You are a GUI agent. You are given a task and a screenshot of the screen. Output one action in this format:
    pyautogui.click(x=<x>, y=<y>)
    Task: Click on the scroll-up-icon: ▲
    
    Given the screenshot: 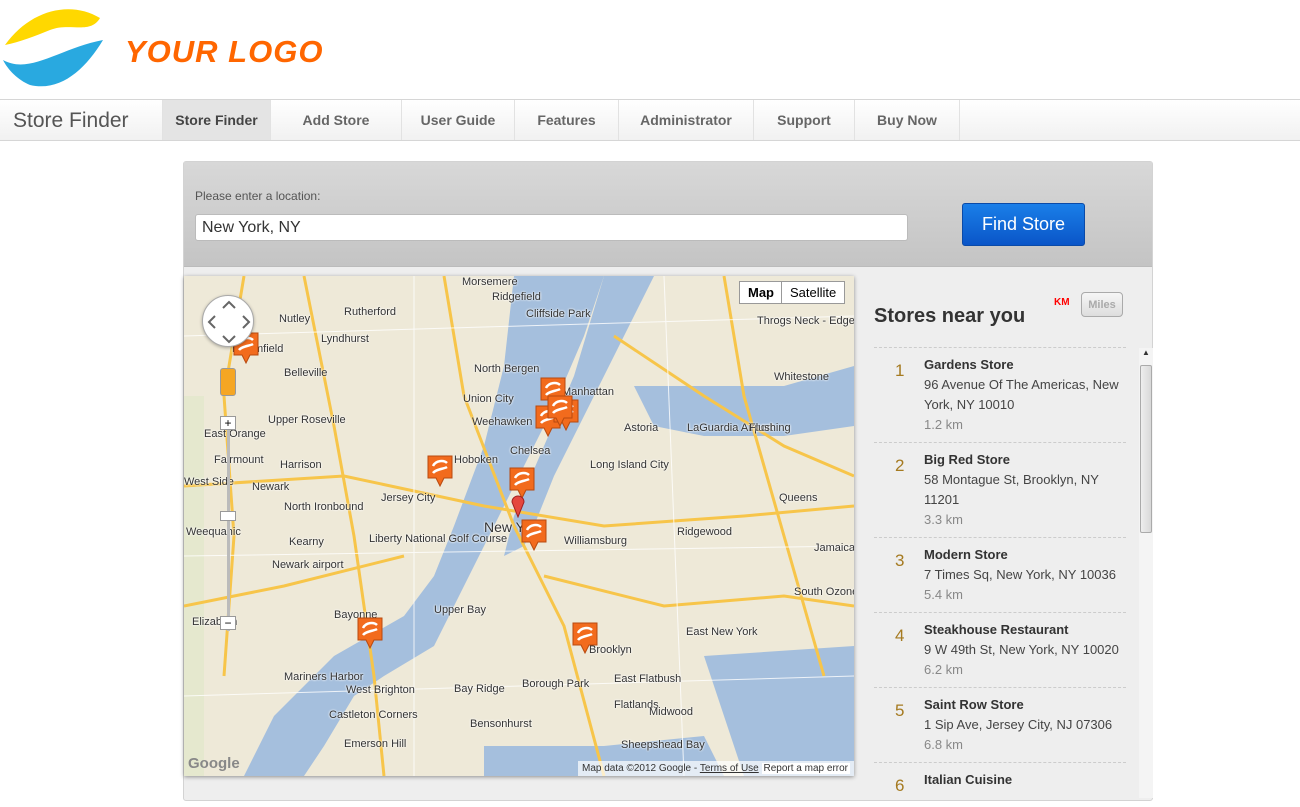 What is the action you would take?
    pyautogui.click(x=1146, y=352)
    